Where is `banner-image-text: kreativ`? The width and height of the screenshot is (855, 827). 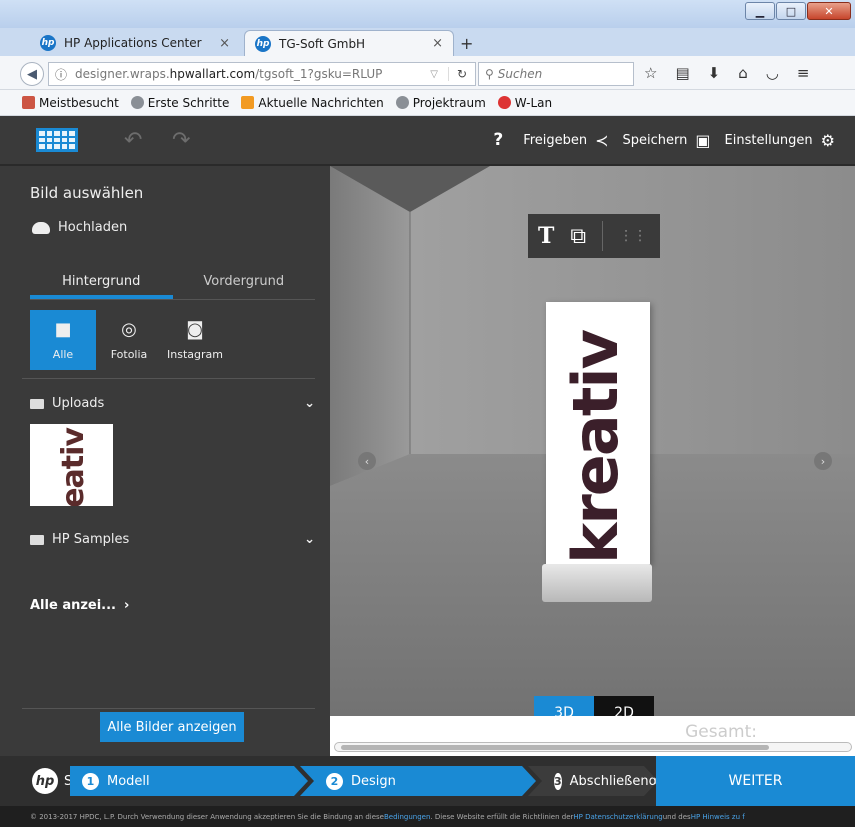
banner-image-text: kreativ is located at coordinates (595, 447).